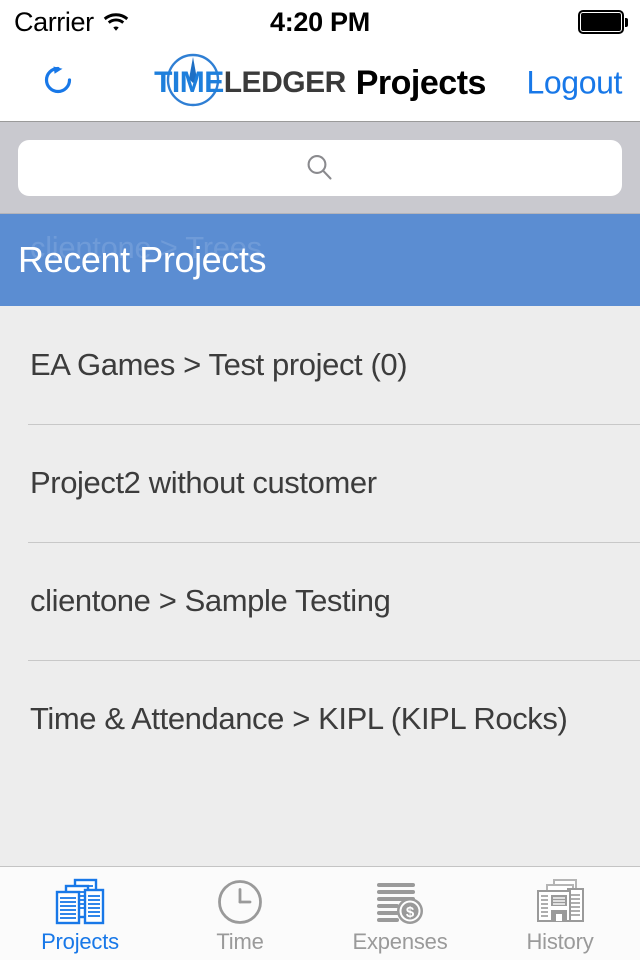  I want to click on tab-label: Time, so click(240, 941).